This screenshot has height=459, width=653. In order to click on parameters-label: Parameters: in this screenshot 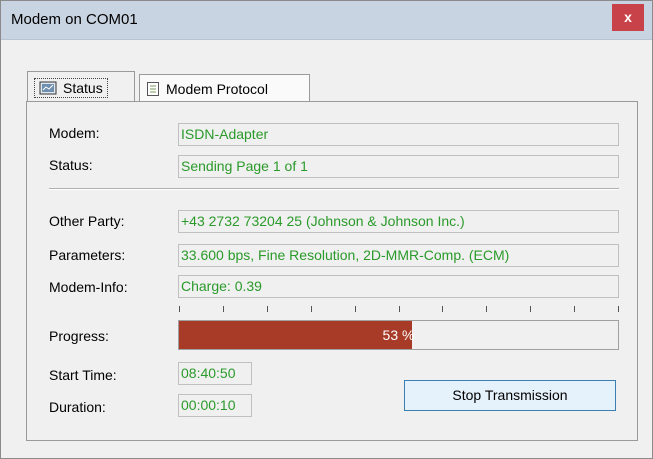, I will do `click(87, 255)`.